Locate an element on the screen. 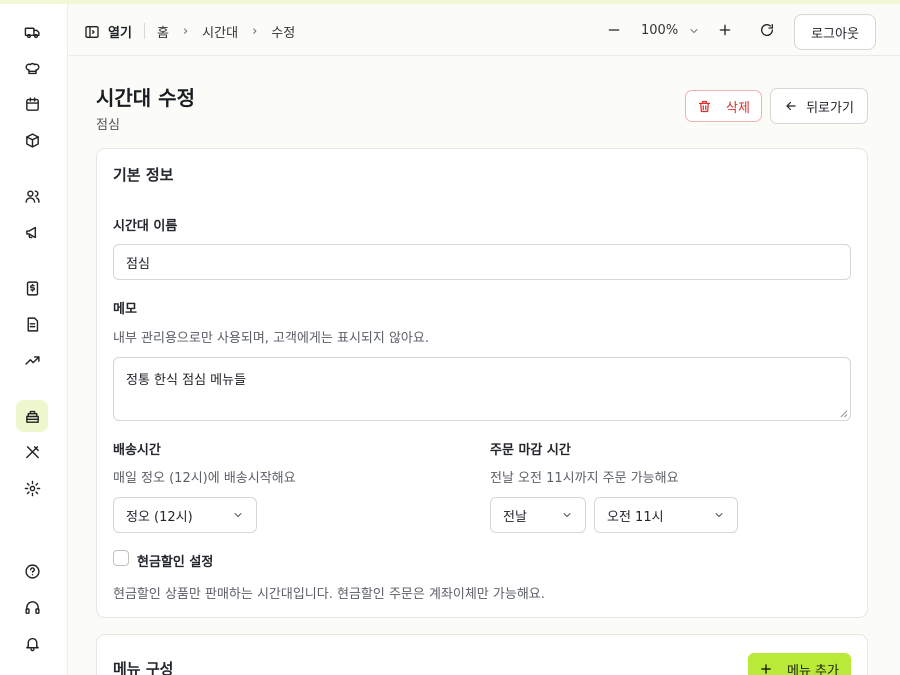 The width and height of the screenshot is (900, 675). sidebar is located at coordinates (34, 339).